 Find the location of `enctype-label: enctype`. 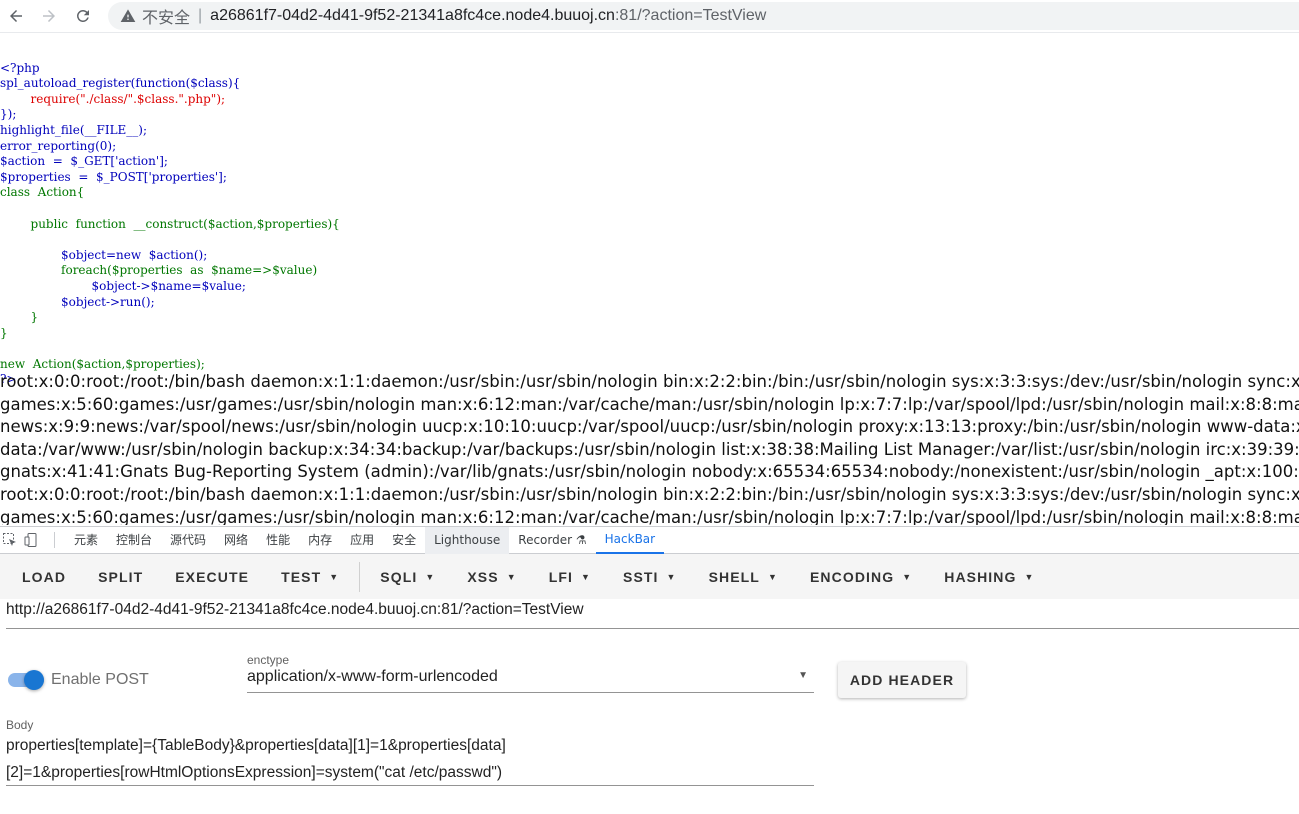

enctype-label: enctype is located at coordinates (268, 660).